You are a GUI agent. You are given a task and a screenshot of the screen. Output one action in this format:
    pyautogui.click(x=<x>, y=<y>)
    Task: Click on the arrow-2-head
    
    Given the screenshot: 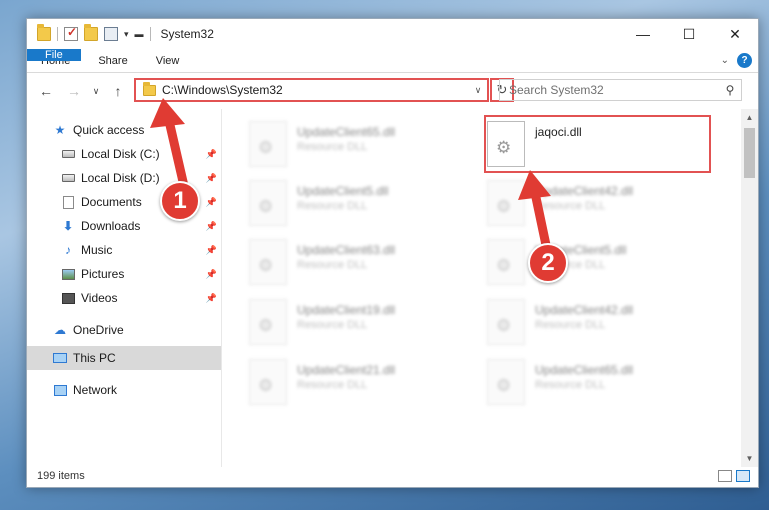 What is the action you would take?
    pyautogui.click(x=534, y=185)
    